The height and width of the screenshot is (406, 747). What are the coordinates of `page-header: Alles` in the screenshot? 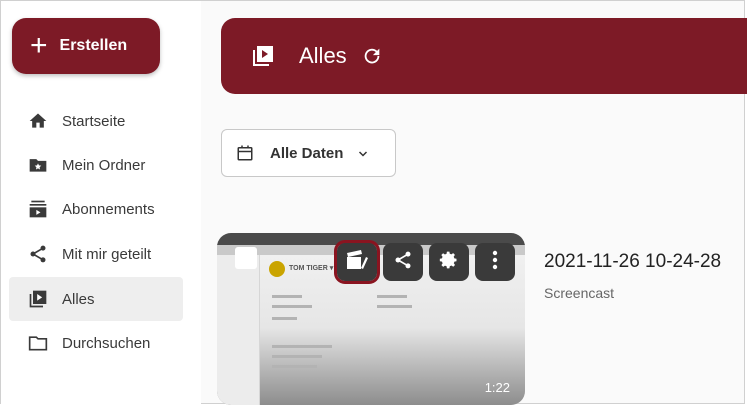 It's located at (484, 56).